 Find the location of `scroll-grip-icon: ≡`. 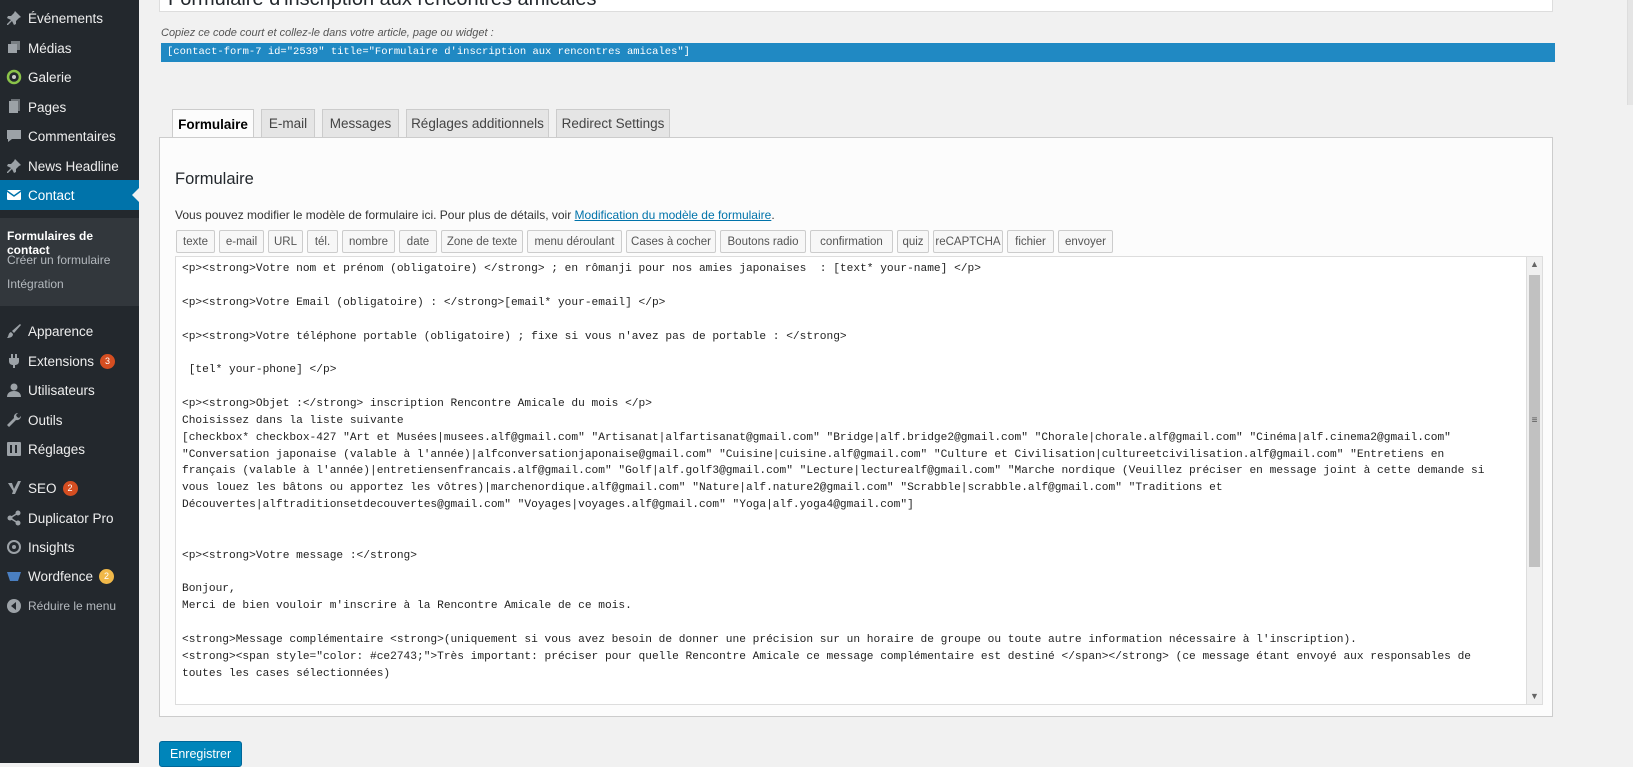

scroll-grip-icon: ≡ is located at coordinates (1534, 420).